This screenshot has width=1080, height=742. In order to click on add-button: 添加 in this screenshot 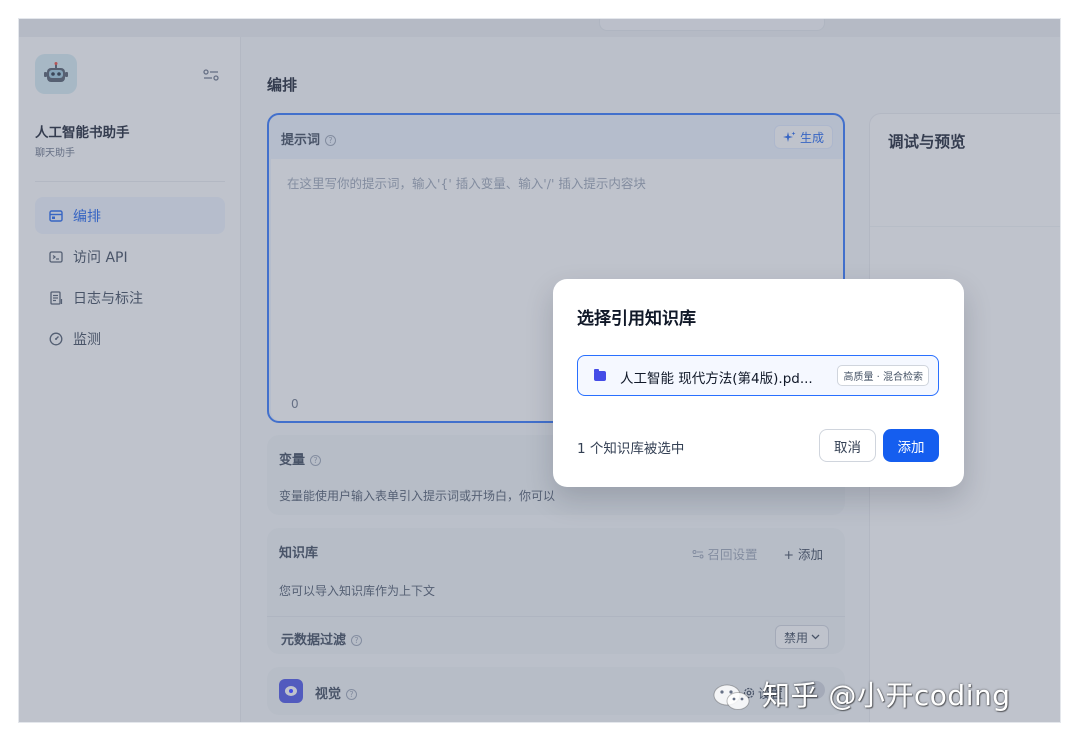, I will do `click(911, 445)`.